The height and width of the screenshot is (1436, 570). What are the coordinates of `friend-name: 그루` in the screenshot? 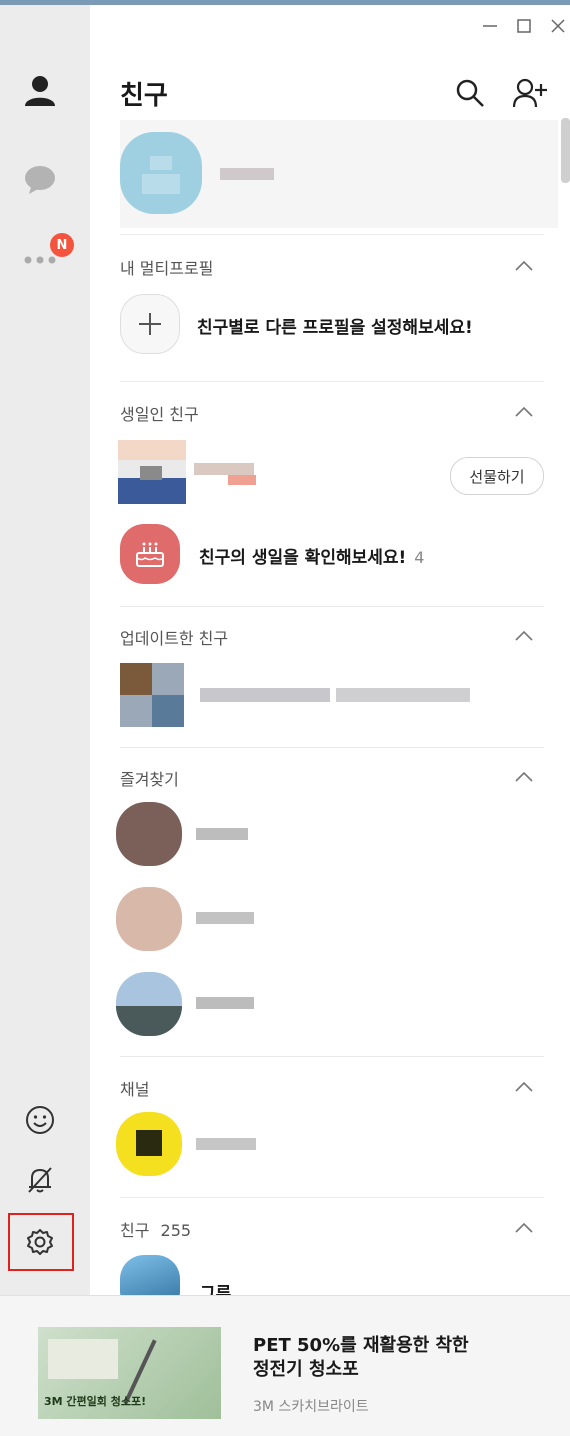 It's located at (215, 1287).